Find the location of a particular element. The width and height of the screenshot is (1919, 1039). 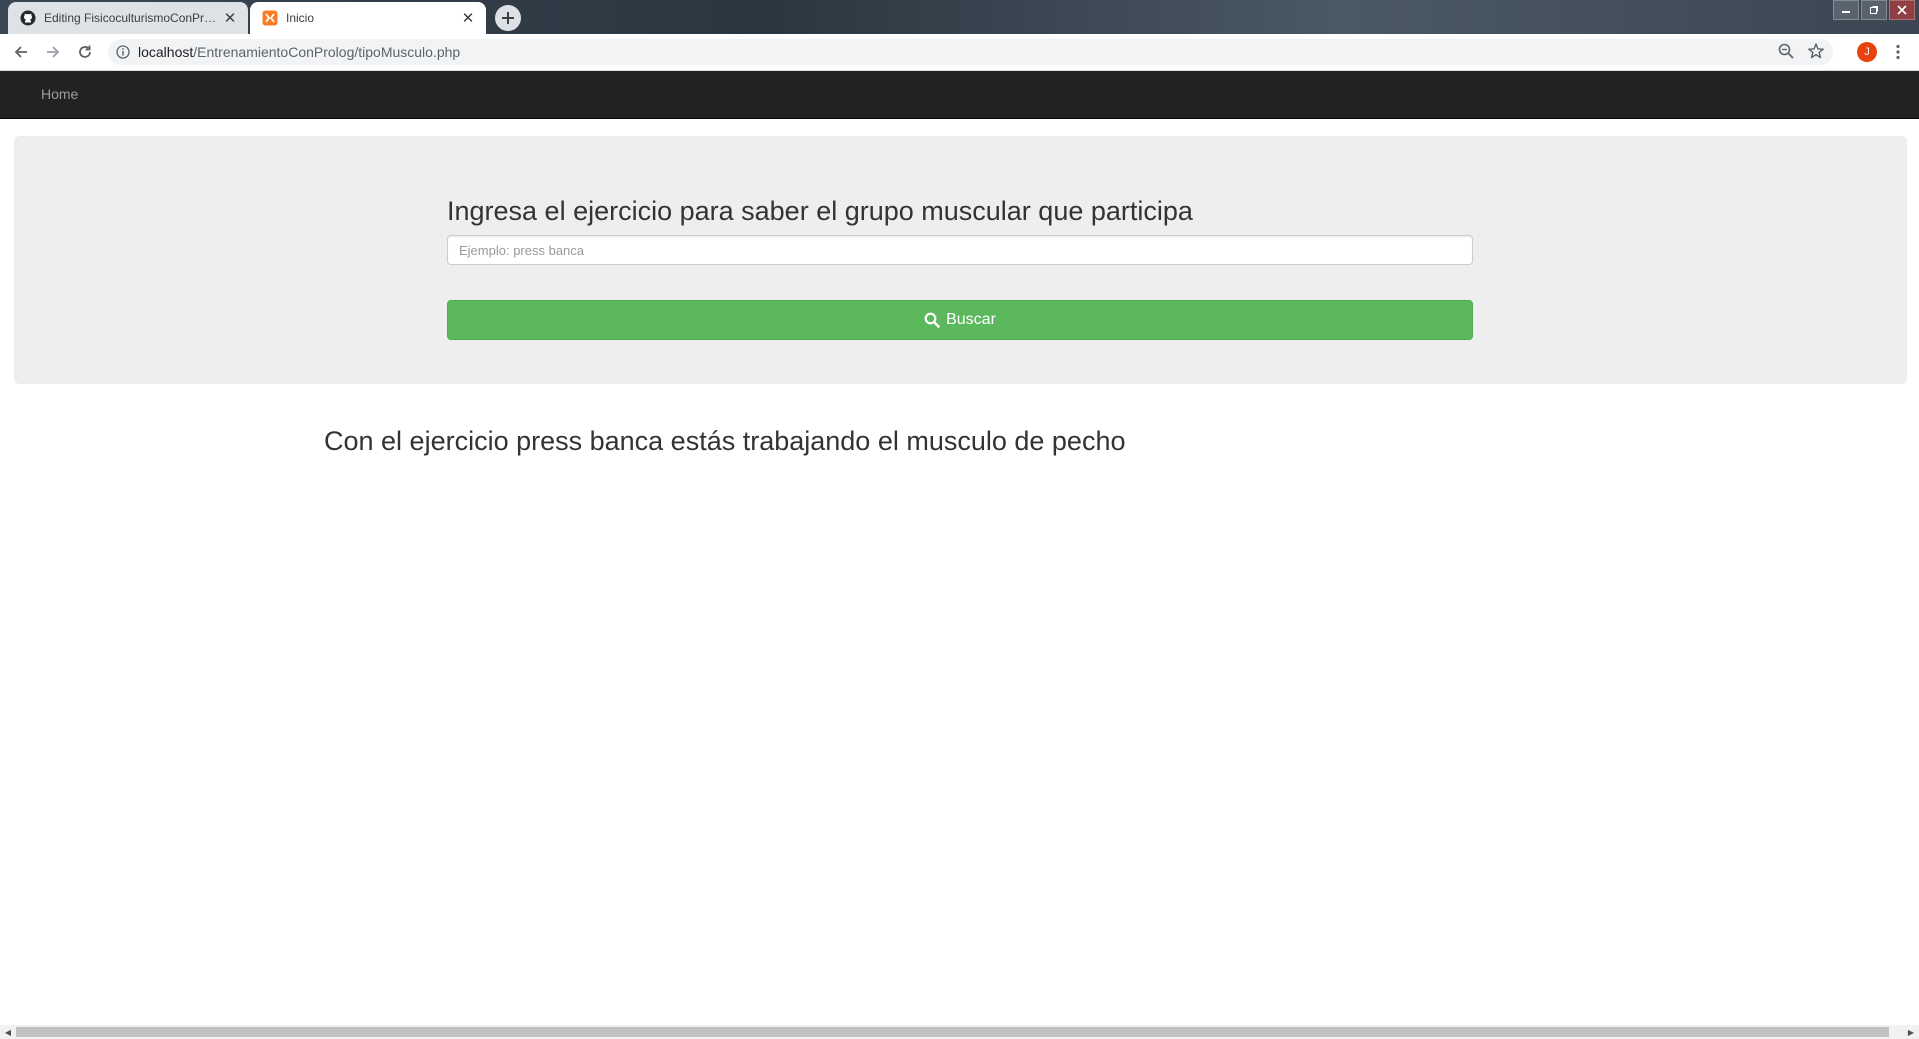

new-tab-button is located at coordinates (508, 18).